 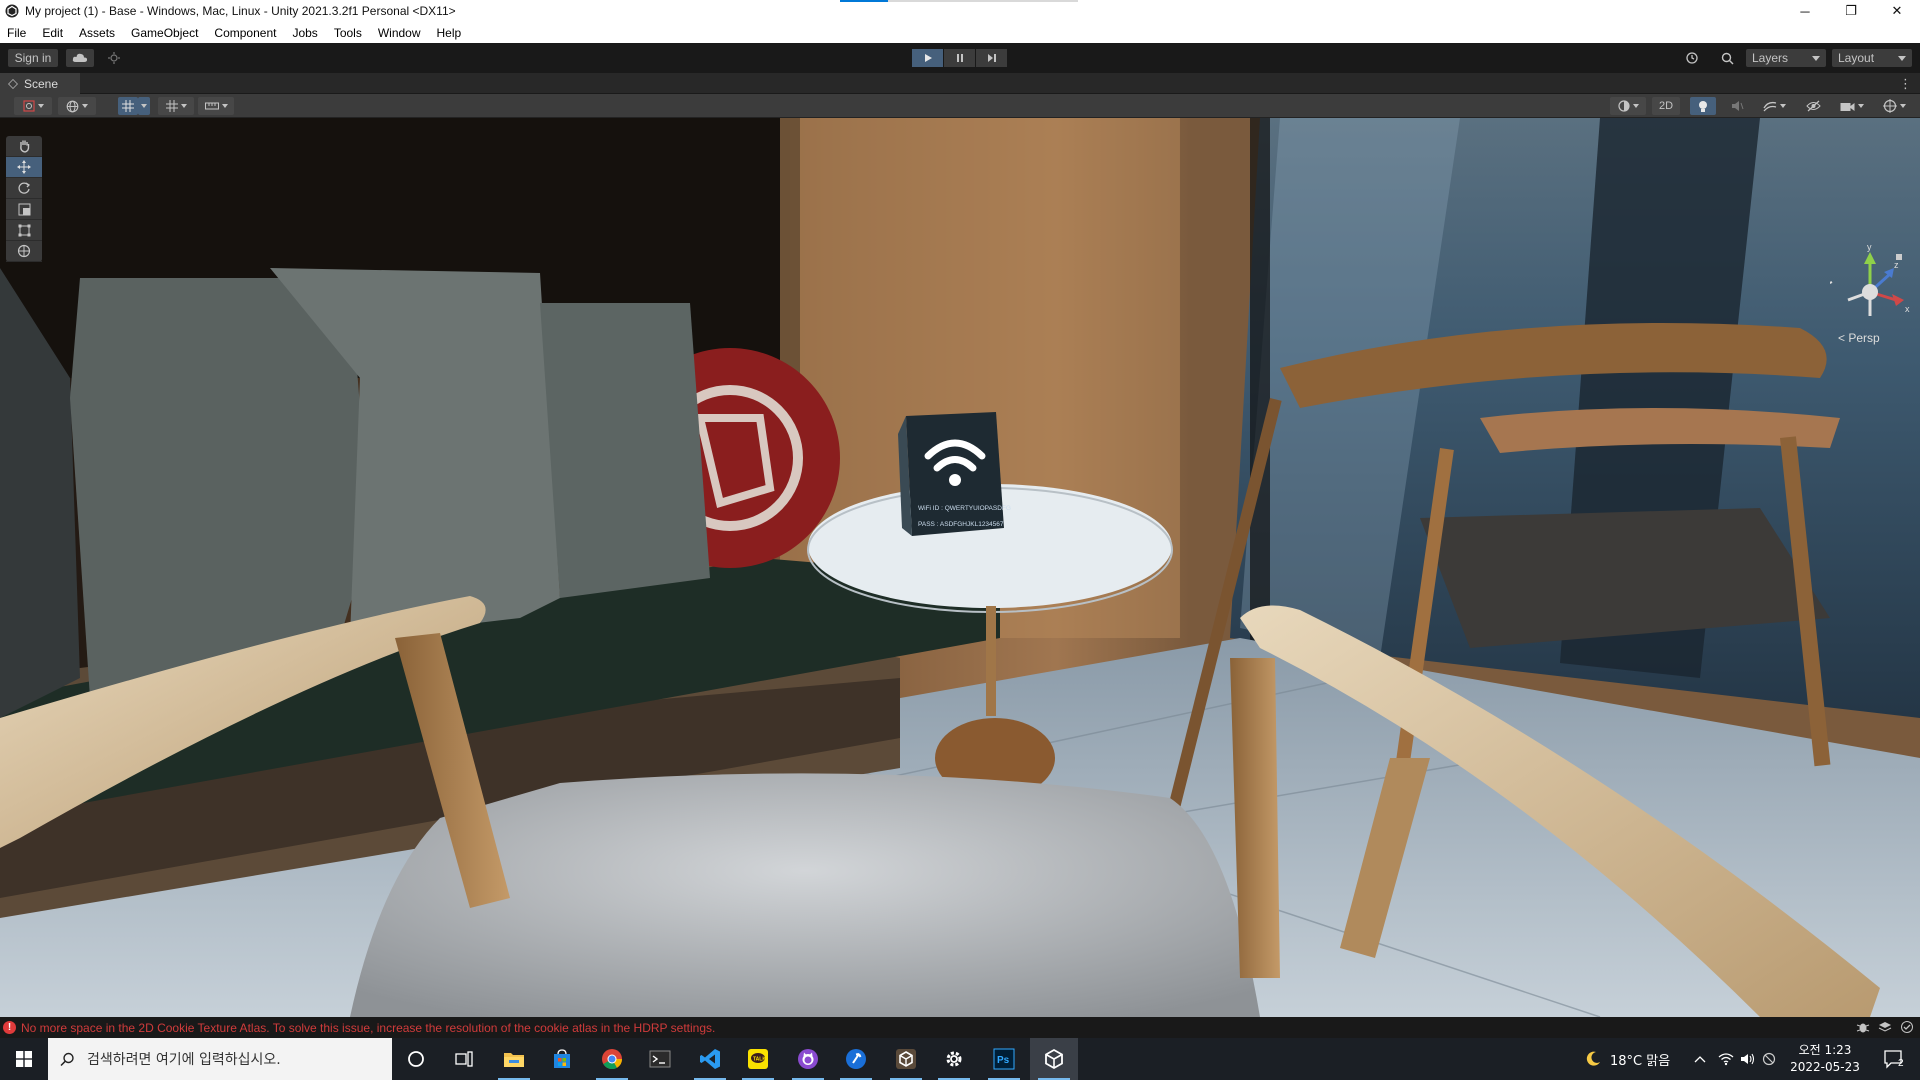 What do you see at coordinates (220, 1059) in the screenshot?
I see `taskbar-search: 검색하려면 여기에 입력하십시오.` at bounding box center [220, 1059].